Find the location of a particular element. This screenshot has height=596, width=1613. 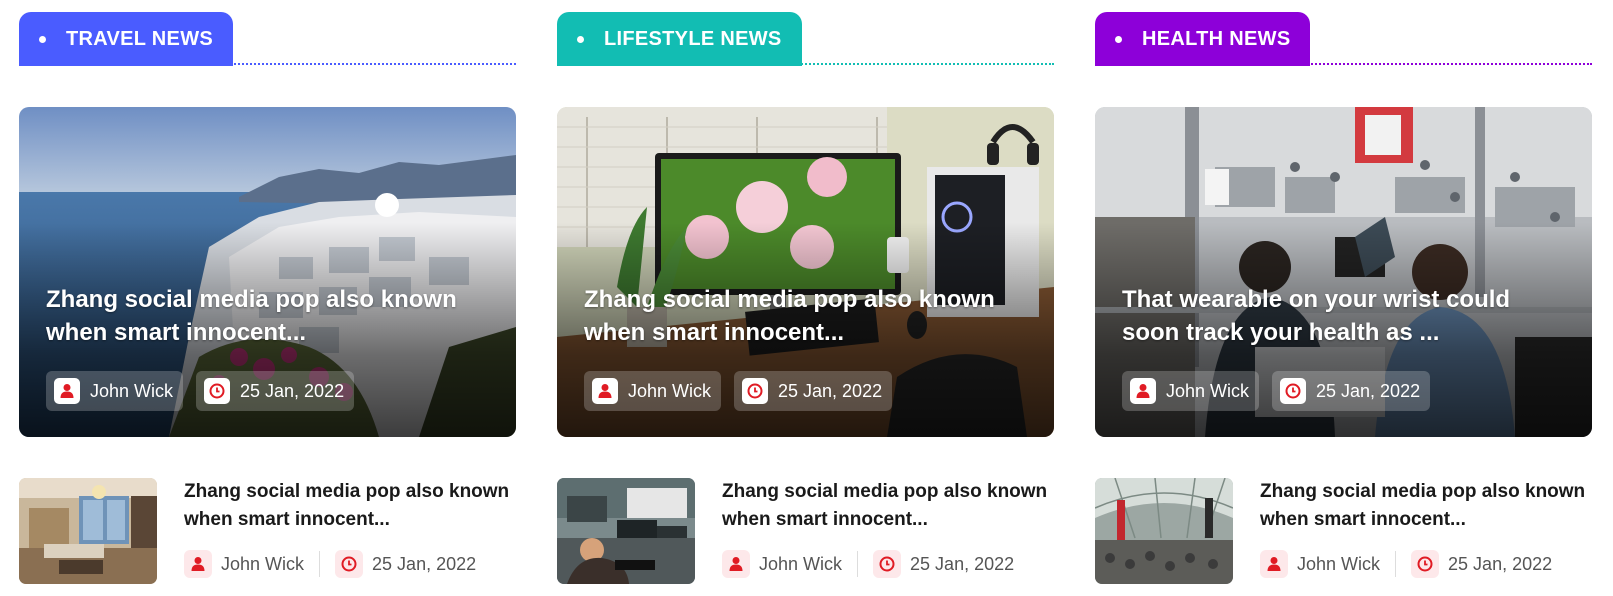

tab-travel-news: TRAVEL NEWS is located at coordinates (126, 39).